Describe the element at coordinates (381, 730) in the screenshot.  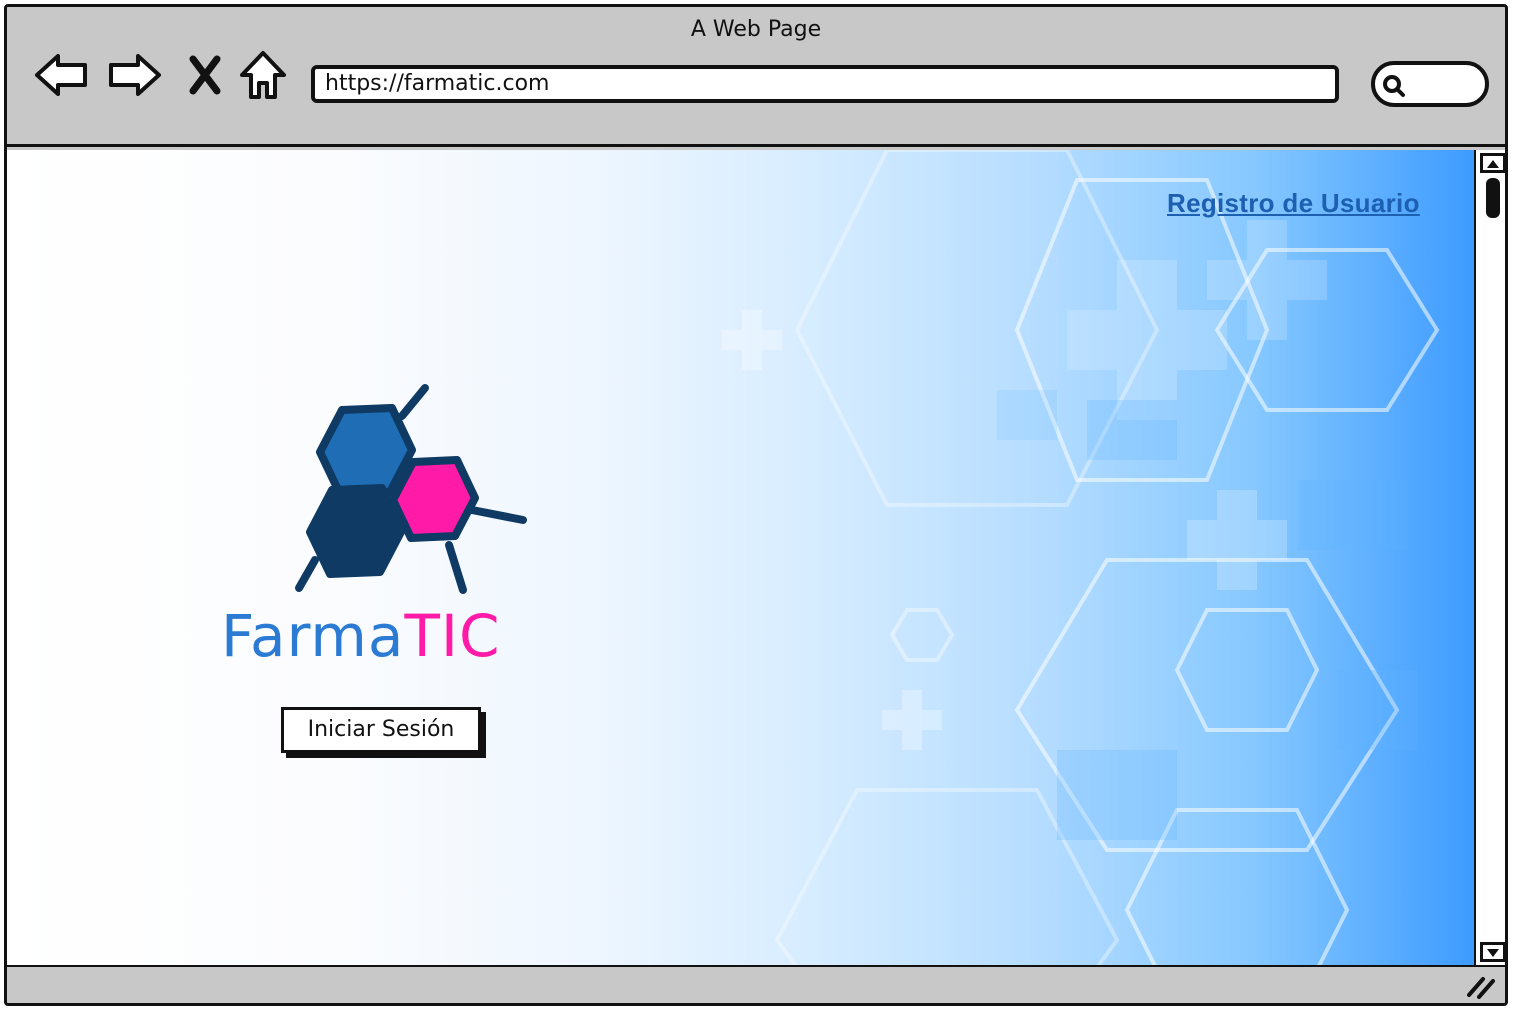
I see `login-button: Iniciar Sesión` at that location.